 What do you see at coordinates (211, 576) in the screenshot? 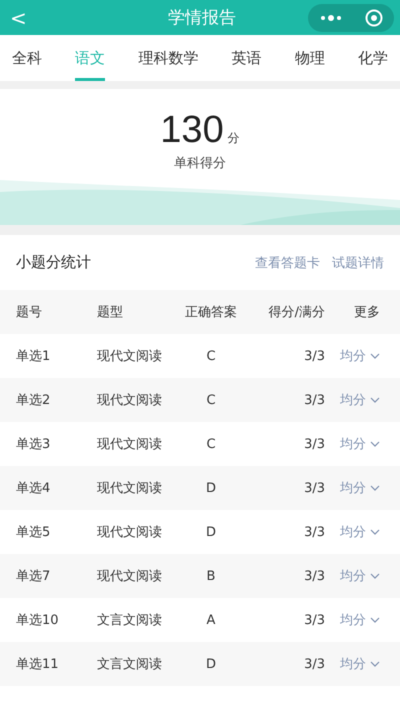
I see `table-cell-text: B` at bounding box center [211, 576].